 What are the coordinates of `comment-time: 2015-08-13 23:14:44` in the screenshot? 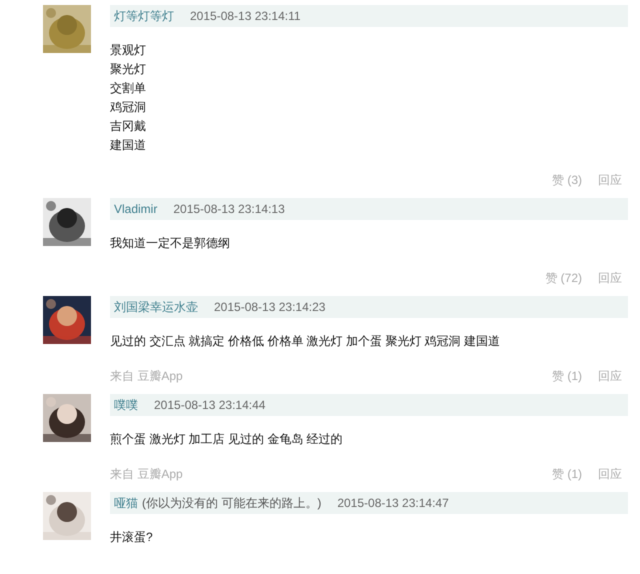 It's located at (210, 405).